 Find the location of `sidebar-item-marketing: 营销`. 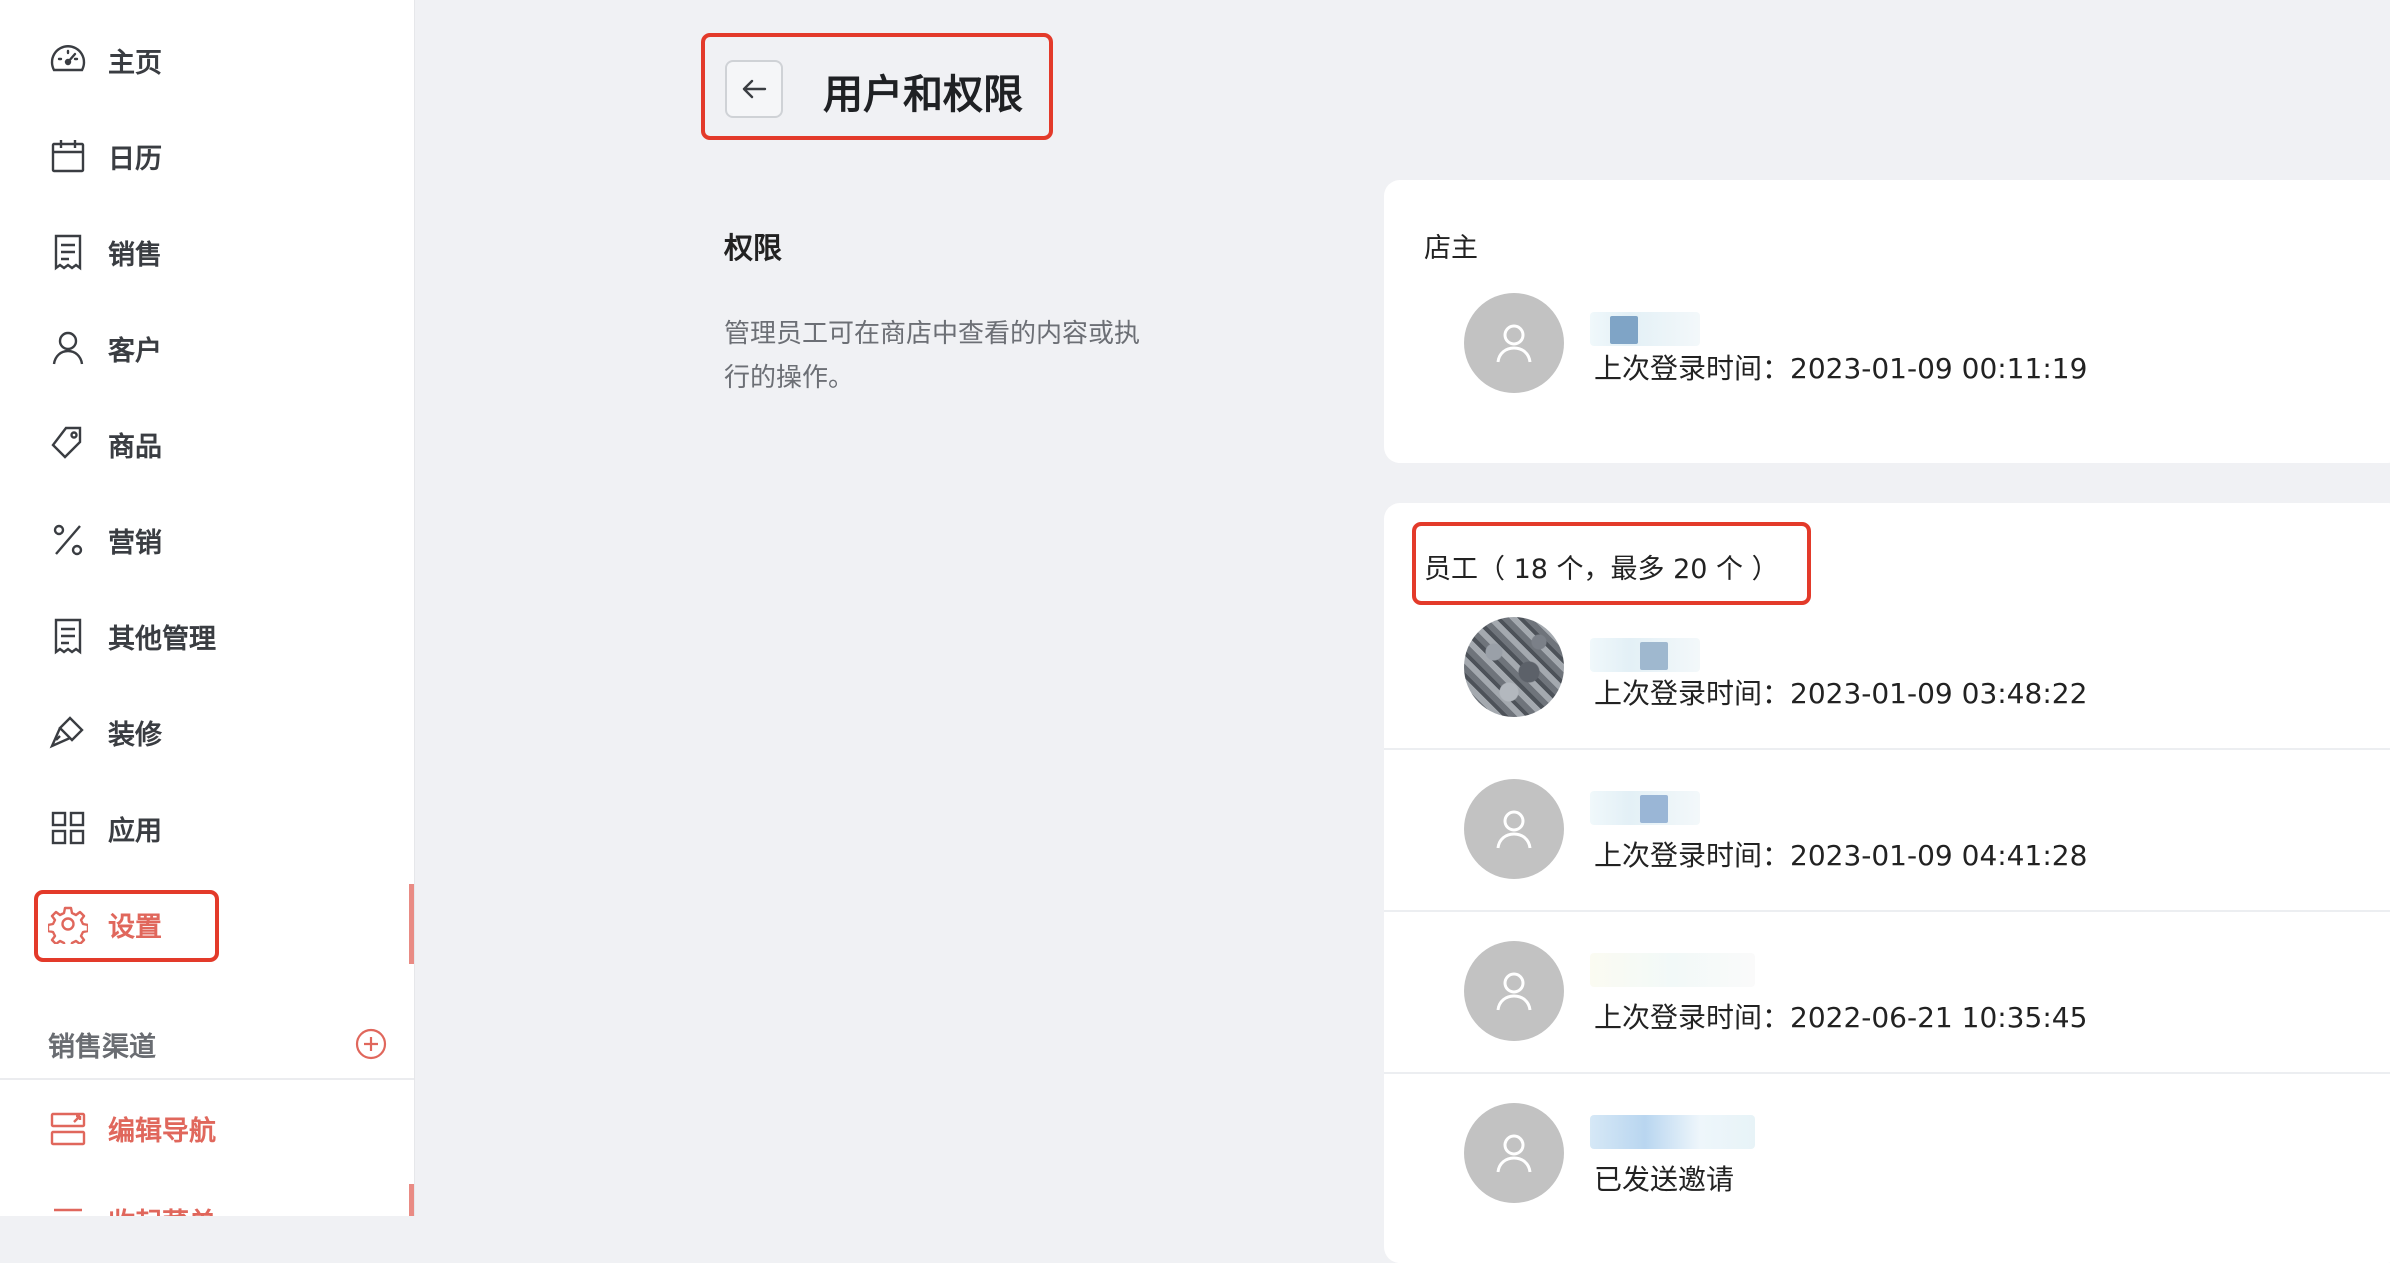

sidebar-item-marketing: 营销 is located at coordinates (213, 540).